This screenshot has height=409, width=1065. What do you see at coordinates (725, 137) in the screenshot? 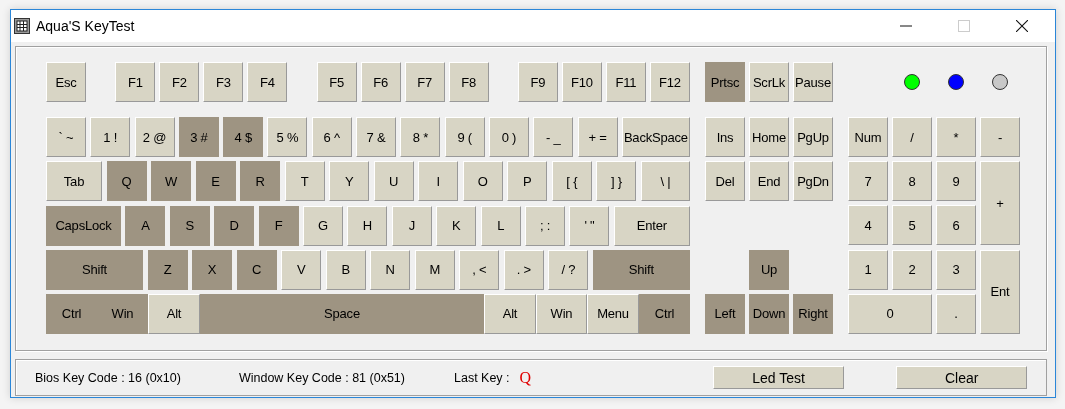
I see `keyboard-key: Ins` at bounding box center [725, 137].